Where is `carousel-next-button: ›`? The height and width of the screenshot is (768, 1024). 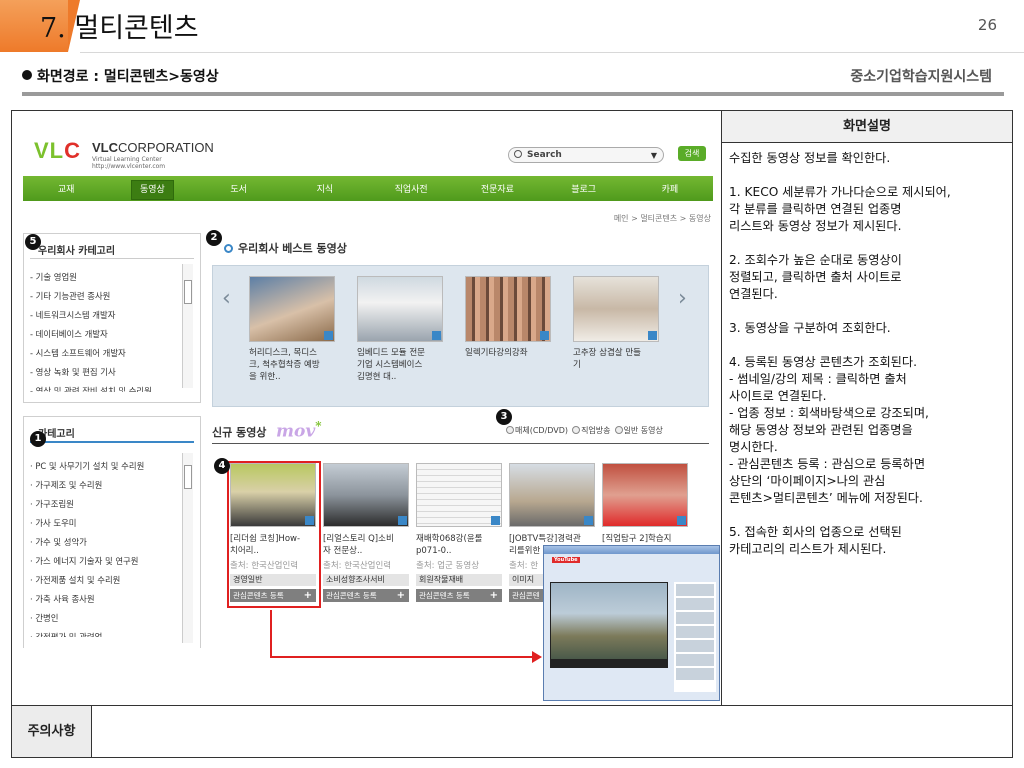 carousel-next-button: › is located at coordinates (682, 298).